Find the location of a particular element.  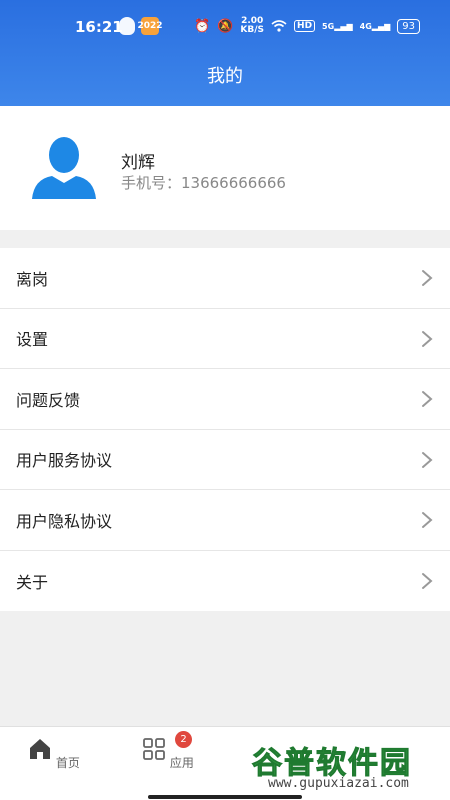

watermark-url: www.gupuxiazai.com is located at coordinates (338, 783).